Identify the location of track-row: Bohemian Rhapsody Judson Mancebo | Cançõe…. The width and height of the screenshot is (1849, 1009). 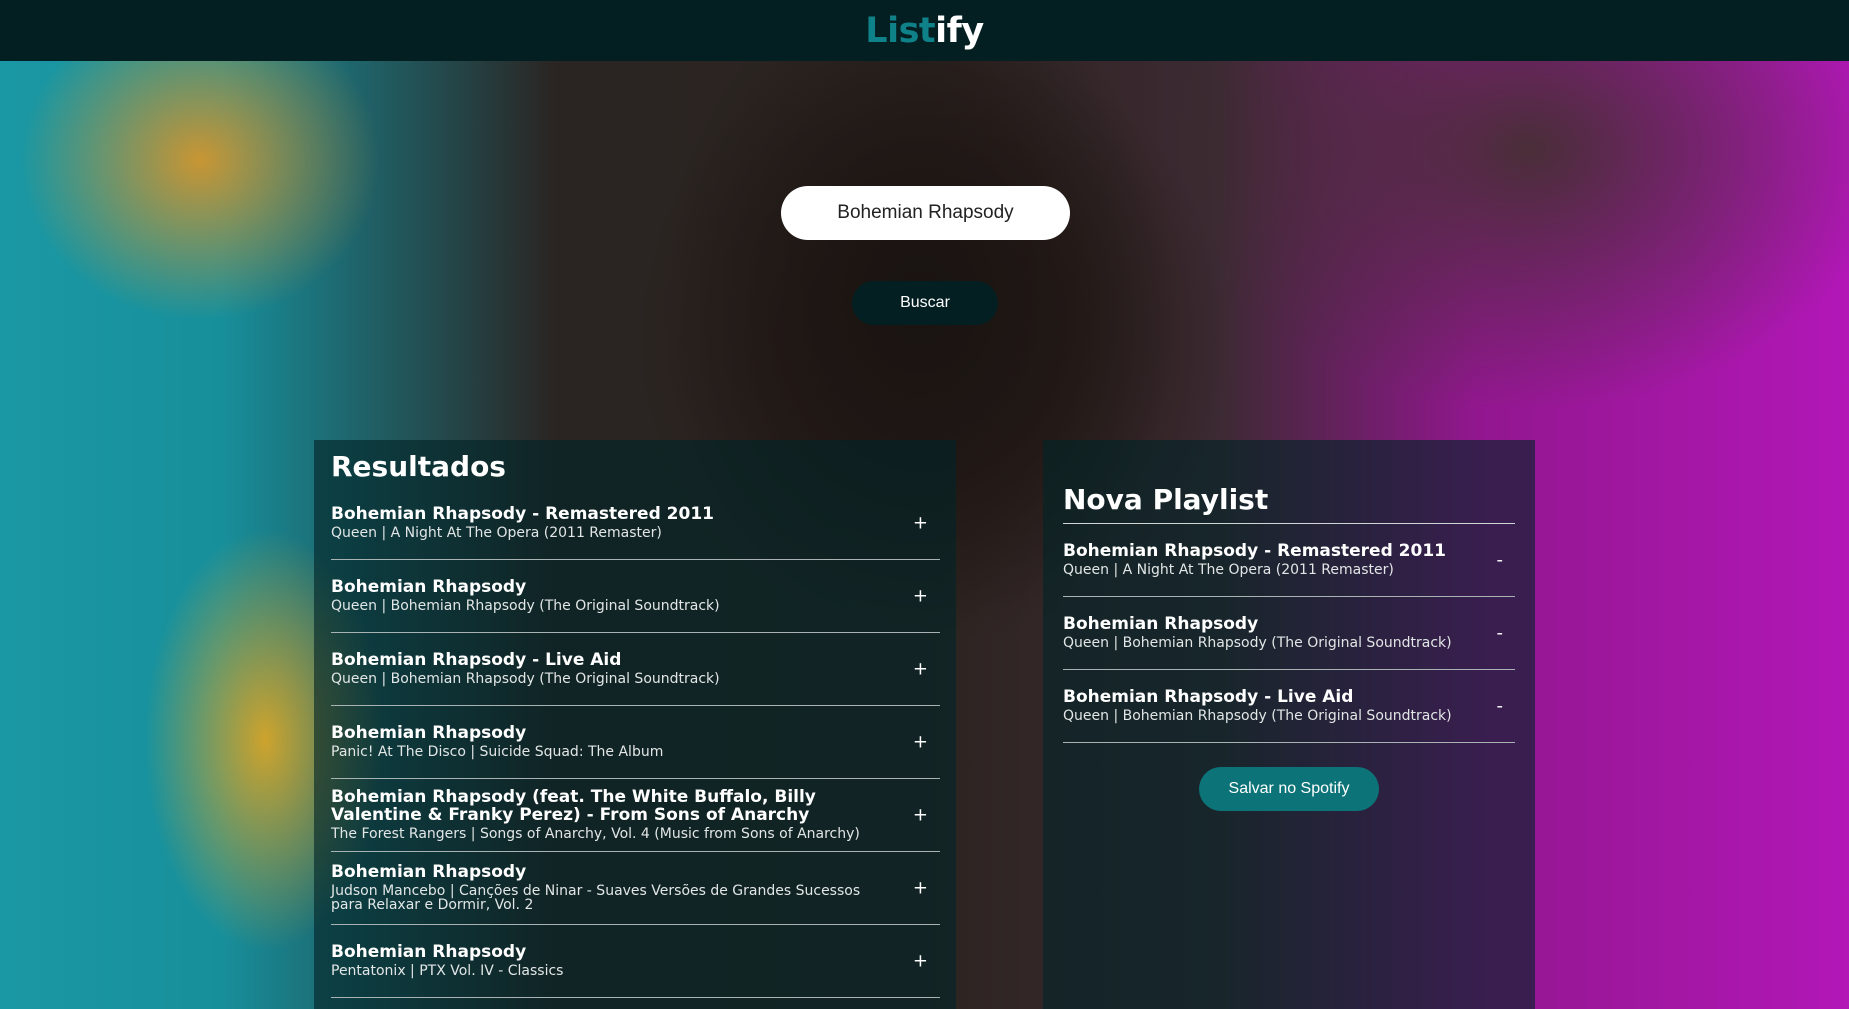
(635, 888).